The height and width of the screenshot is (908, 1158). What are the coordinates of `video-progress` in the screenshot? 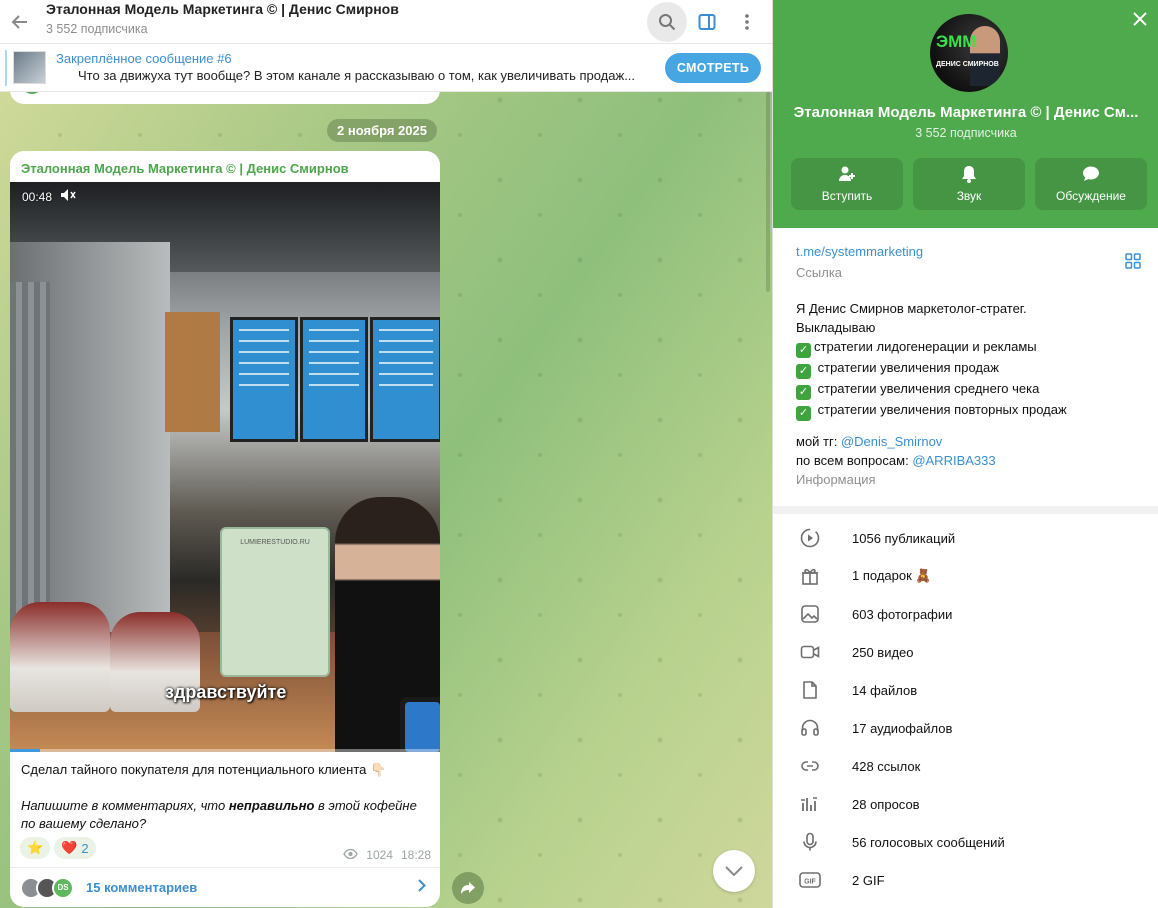 It's located at (225, 750).